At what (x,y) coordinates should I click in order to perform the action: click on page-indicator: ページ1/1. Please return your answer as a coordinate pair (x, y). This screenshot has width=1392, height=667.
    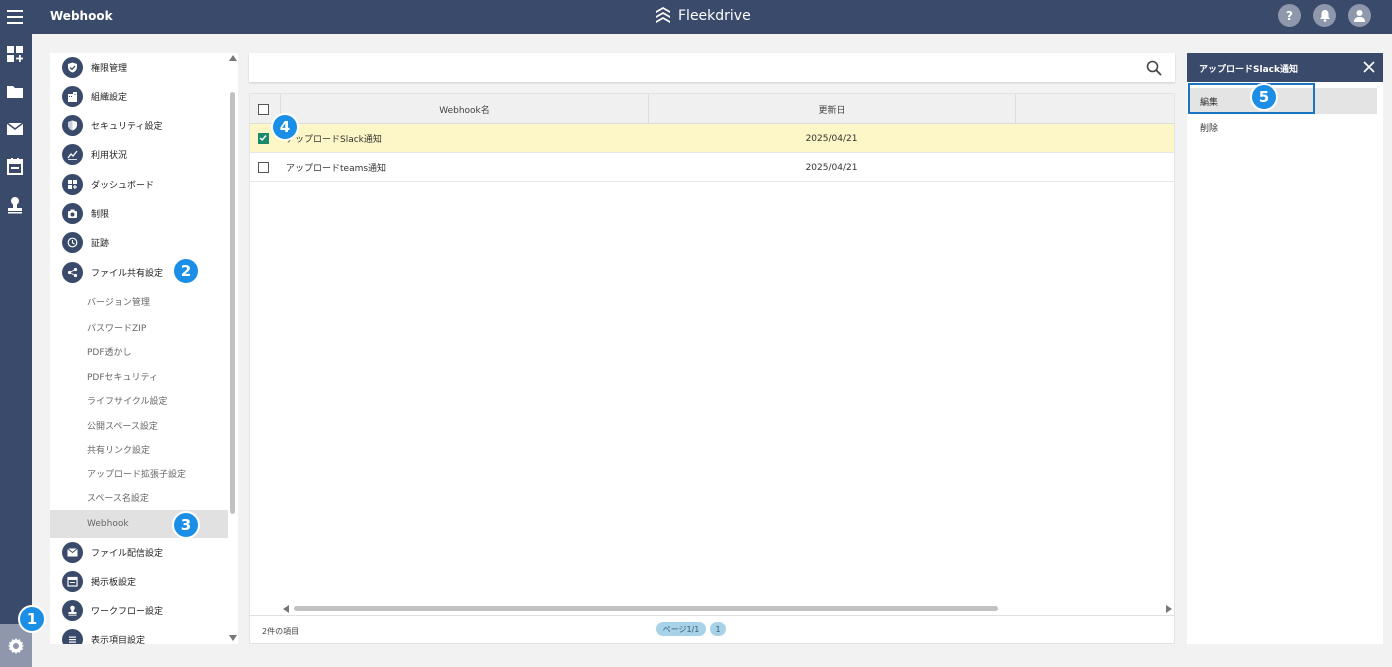
    Looking at the image, I should click on (681, 629).